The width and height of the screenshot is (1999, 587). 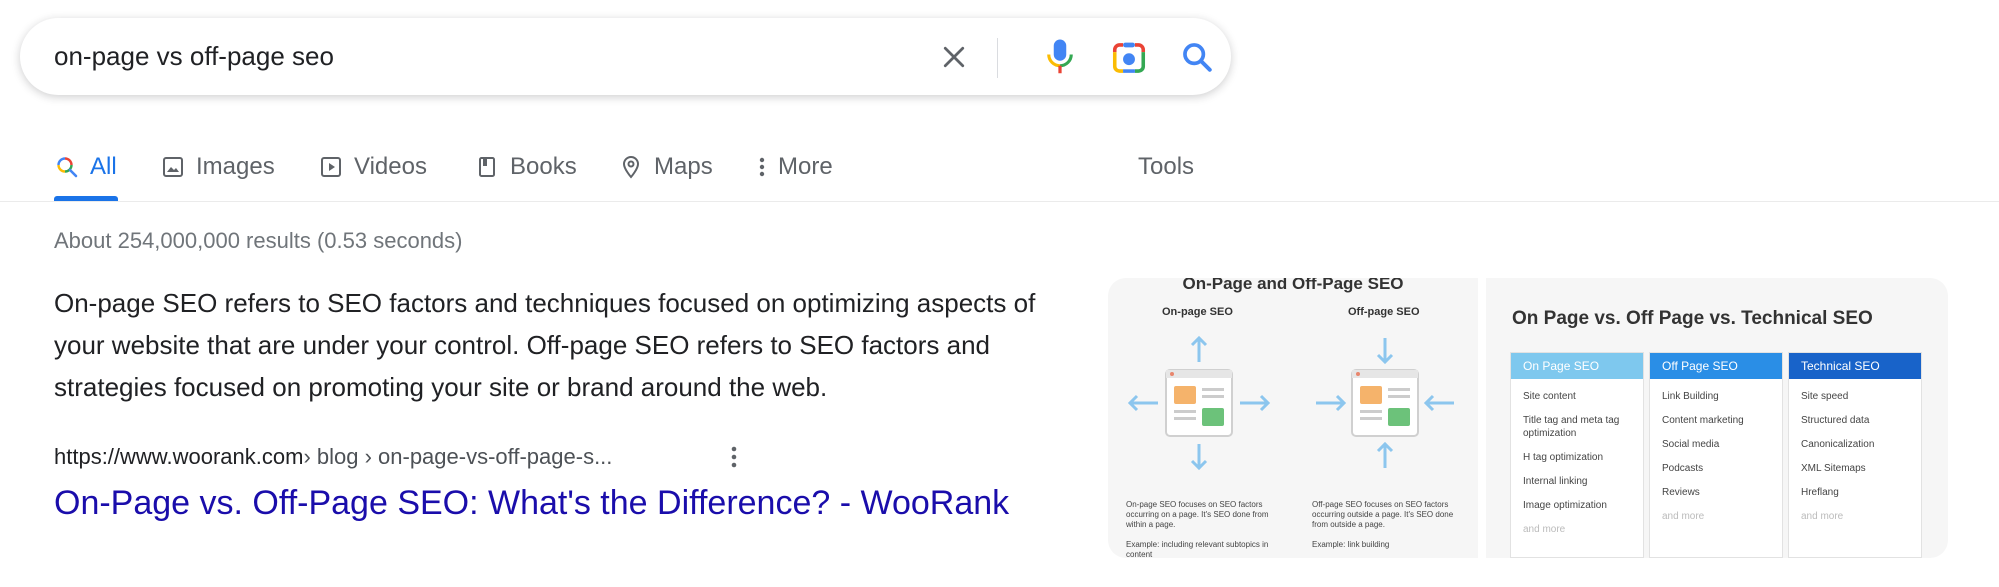 I want to click on tab-videos: Videos, so click(x=372, y=167).